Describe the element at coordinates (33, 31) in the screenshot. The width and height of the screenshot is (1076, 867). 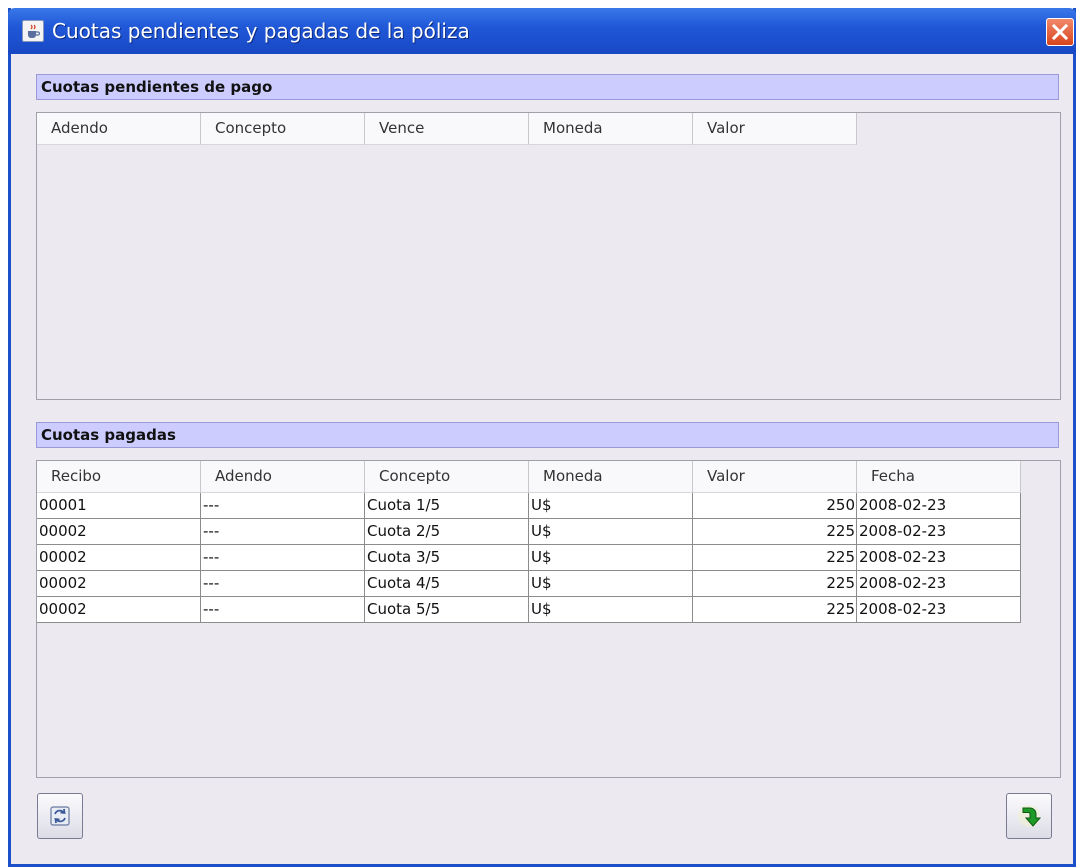
I see `java-cup-icon` at that location.